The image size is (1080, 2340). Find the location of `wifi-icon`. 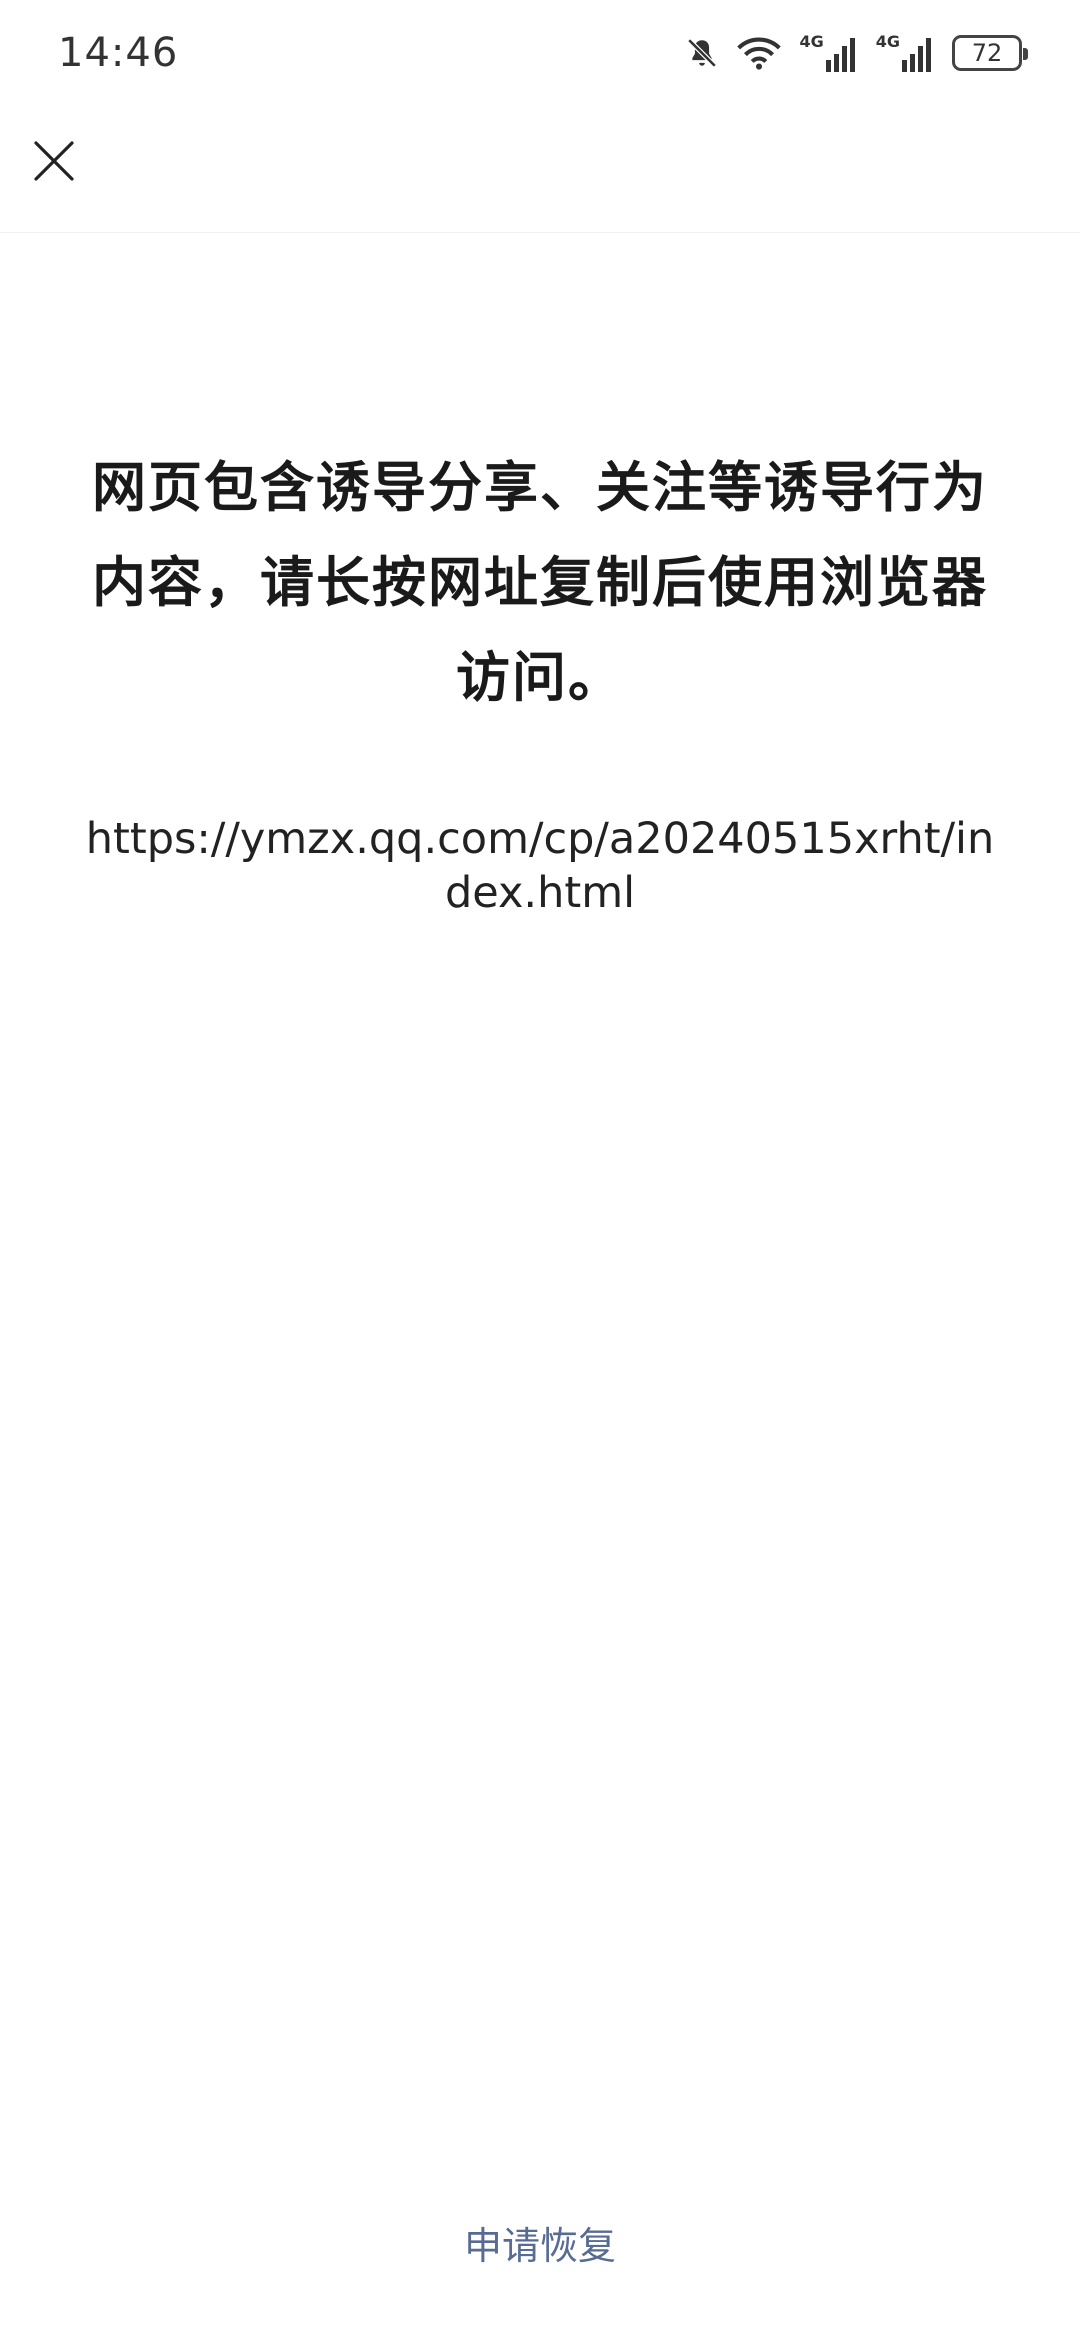

wifi-icon is located at coordinates (759, 53).